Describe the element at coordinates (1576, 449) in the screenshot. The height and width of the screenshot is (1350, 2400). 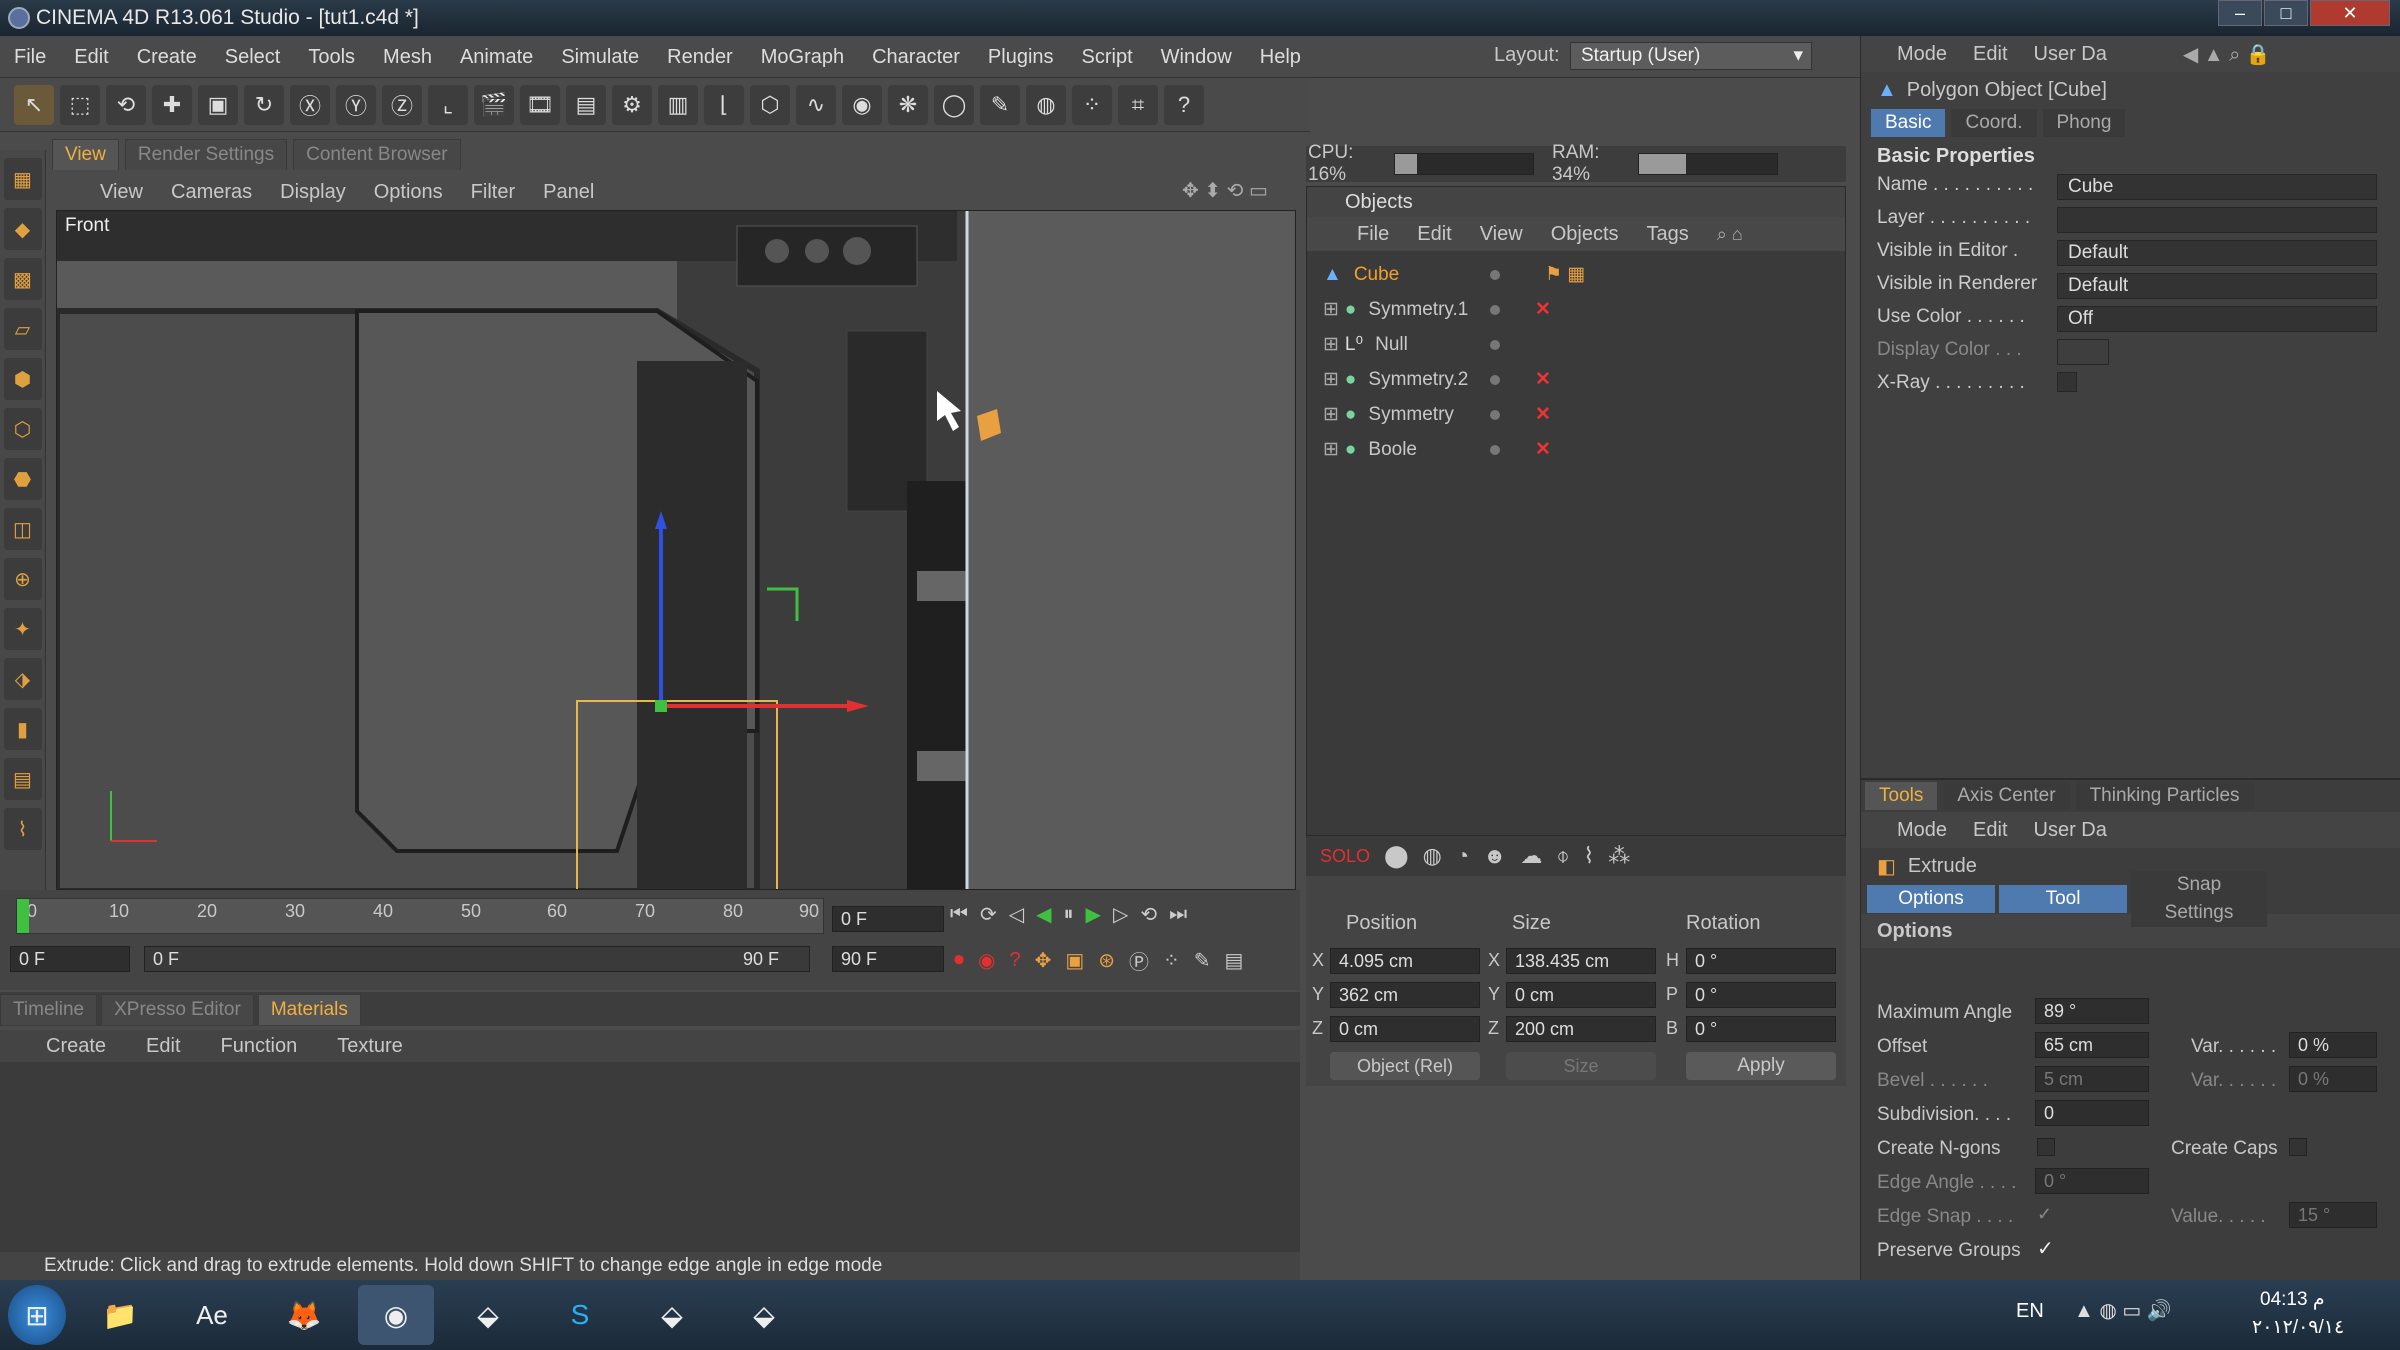
I see `object-row-boole: ⊞ ● Boole ✕` at that location.